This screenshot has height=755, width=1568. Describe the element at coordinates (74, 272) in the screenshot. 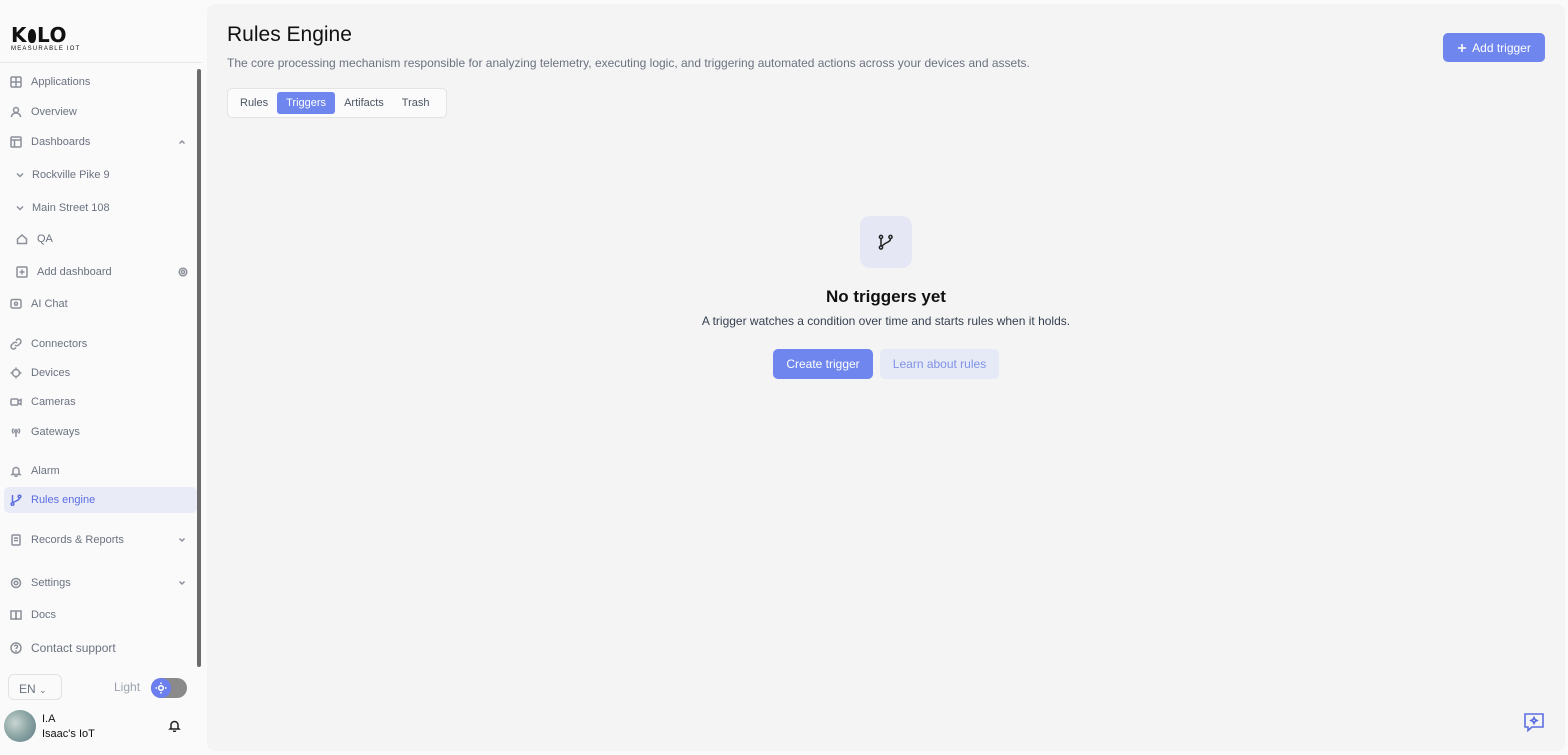

I see `sidebar-item-label: Add dashboard` at that location.